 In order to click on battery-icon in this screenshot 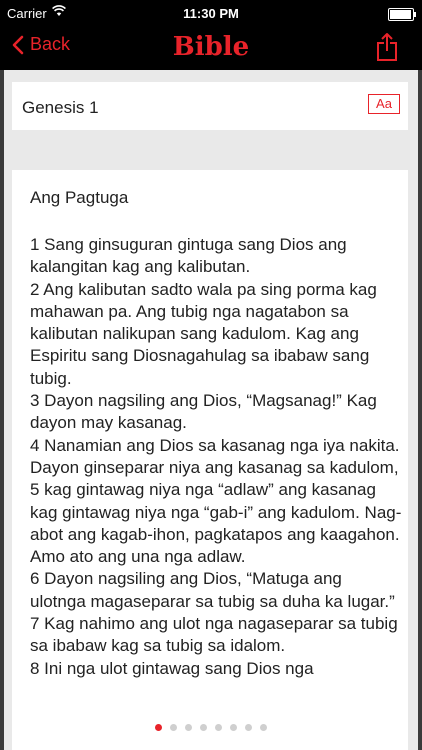, I will do `click(402, 14)`.